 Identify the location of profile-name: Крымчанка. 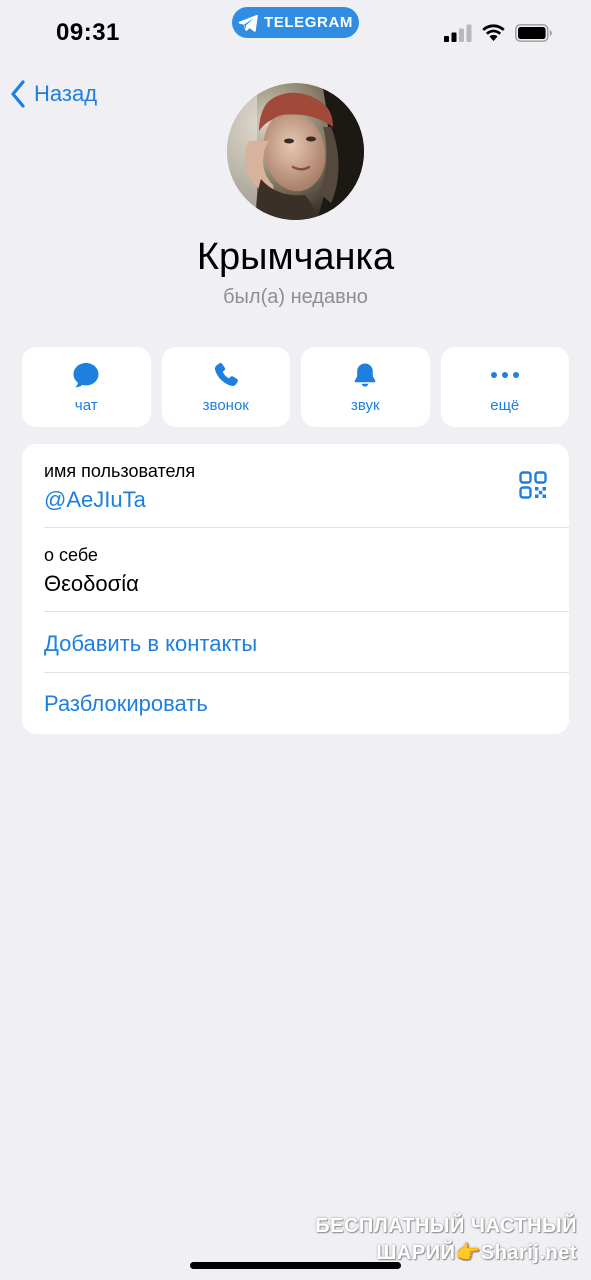
(295, 257).